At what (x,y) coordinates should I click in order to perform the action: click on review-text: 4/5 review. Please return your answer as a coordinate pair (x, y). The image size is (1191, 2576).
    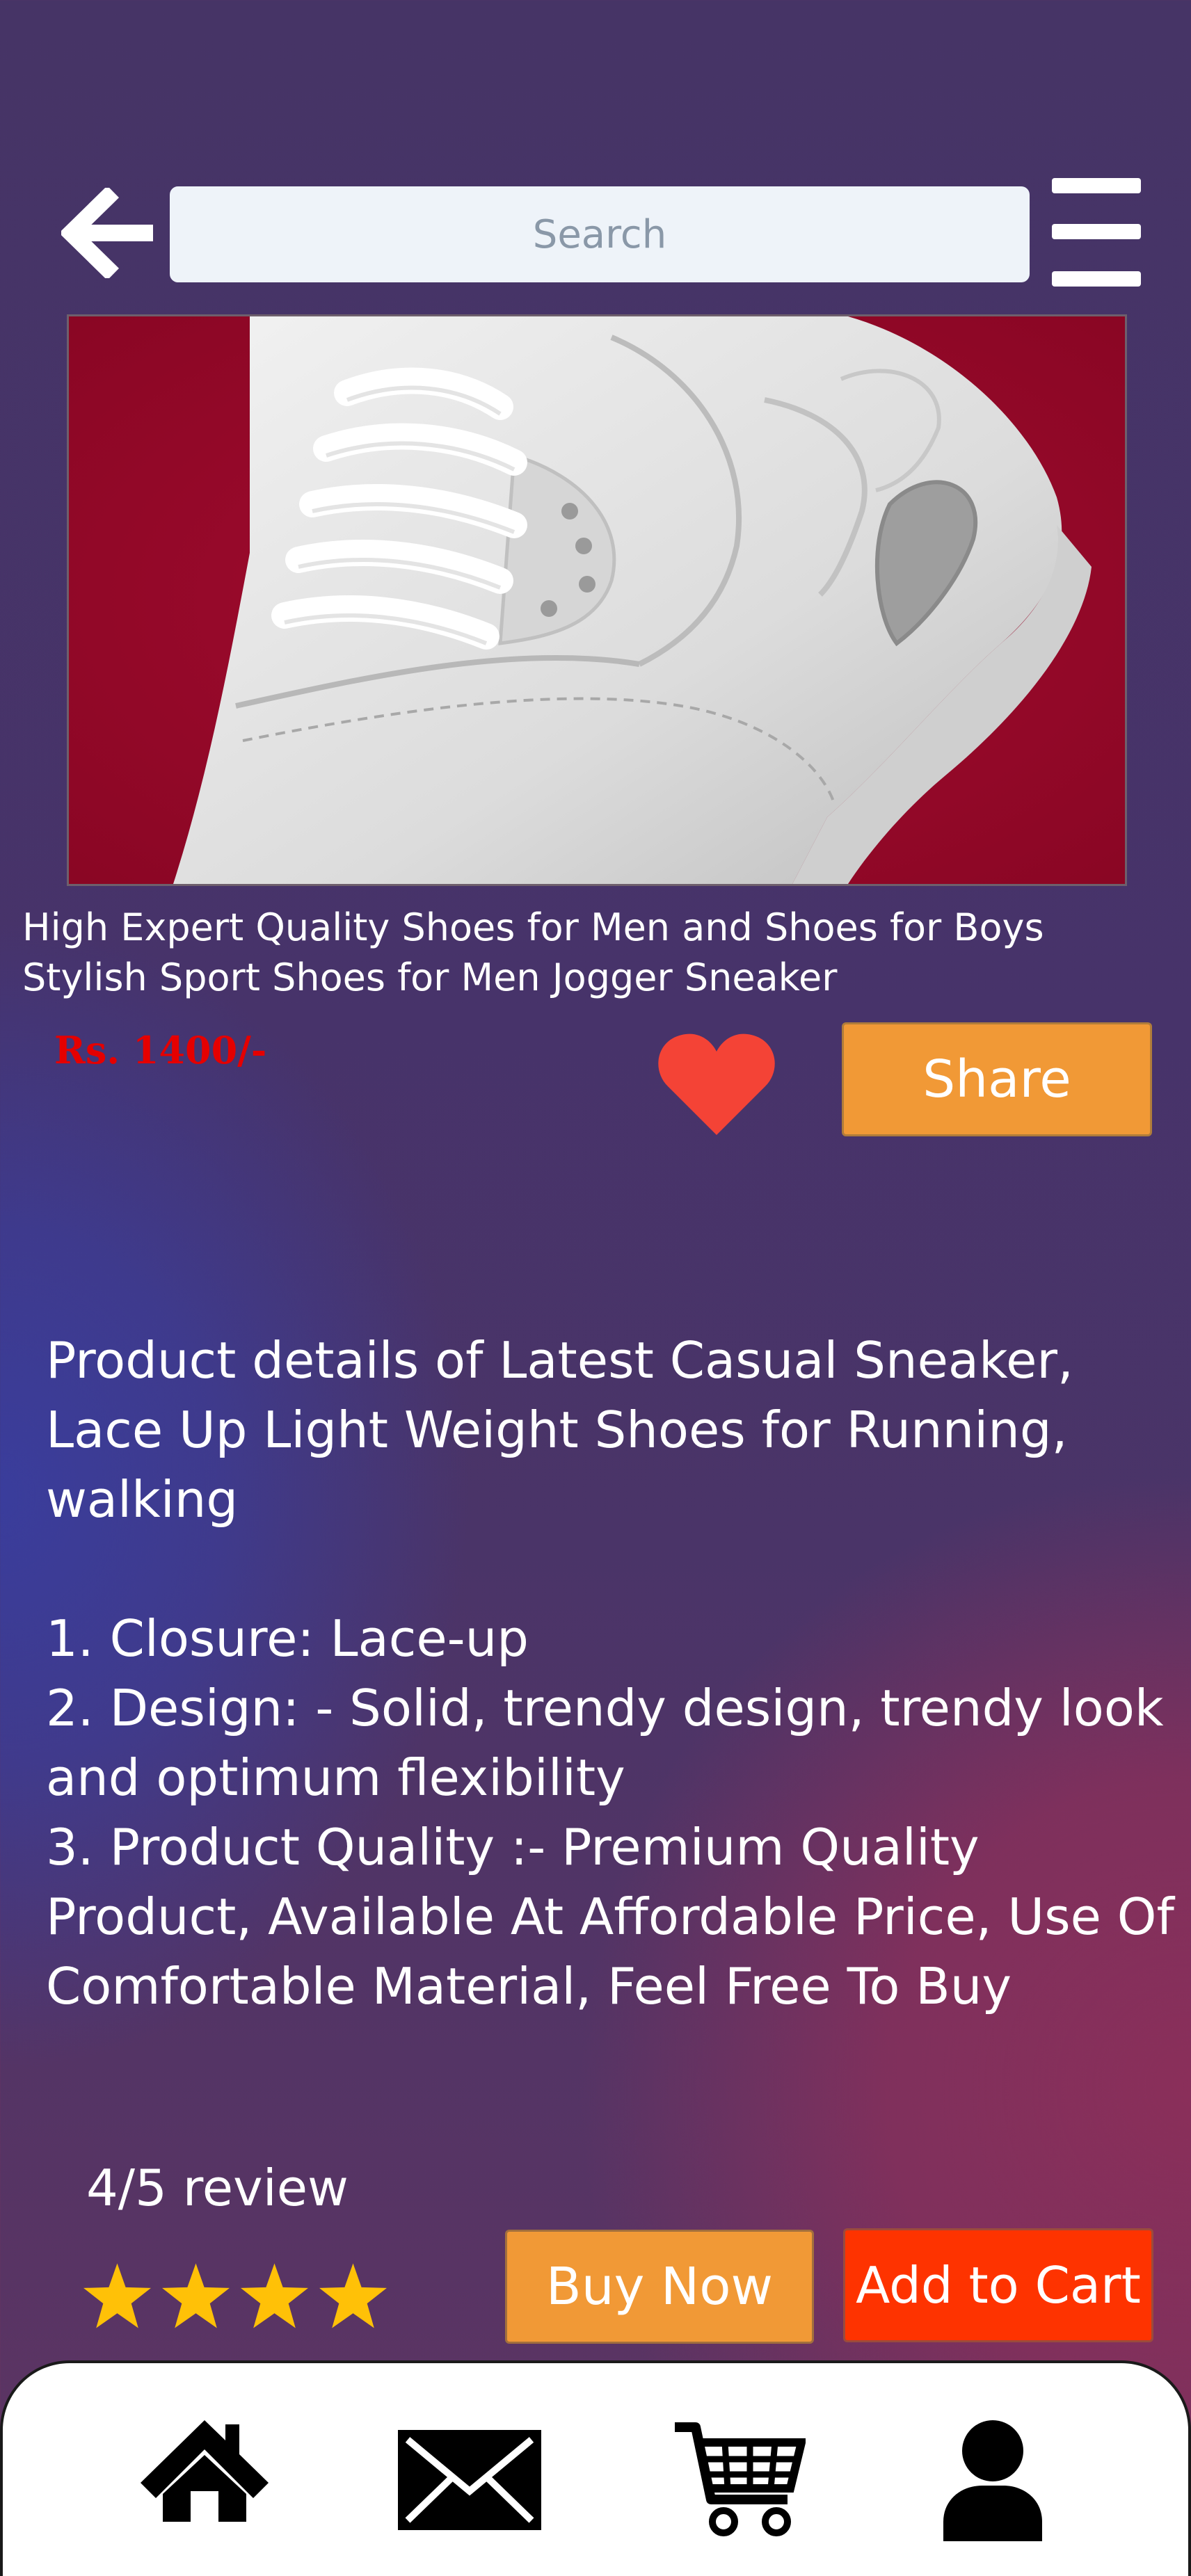
    Looking at the image, I should click on (218, 2188).